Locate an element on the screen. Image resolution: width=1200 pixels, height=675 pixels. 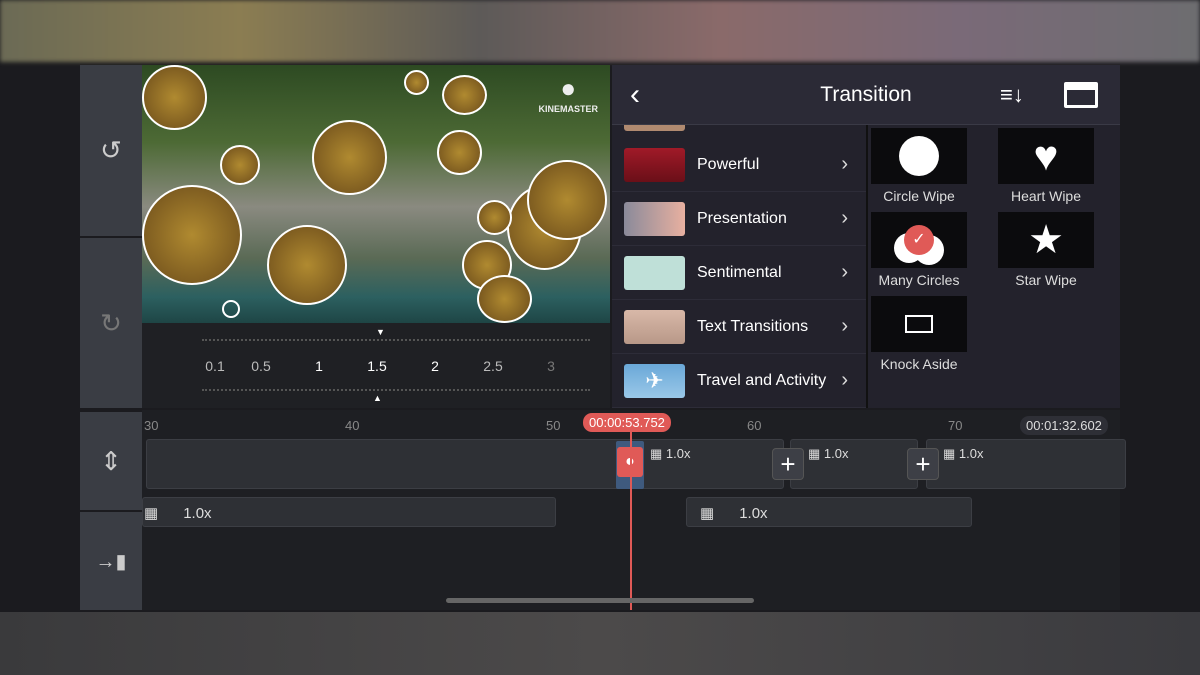
kinemaster-watermark: ● KINEMASTER is located at coordinates (568, 93).